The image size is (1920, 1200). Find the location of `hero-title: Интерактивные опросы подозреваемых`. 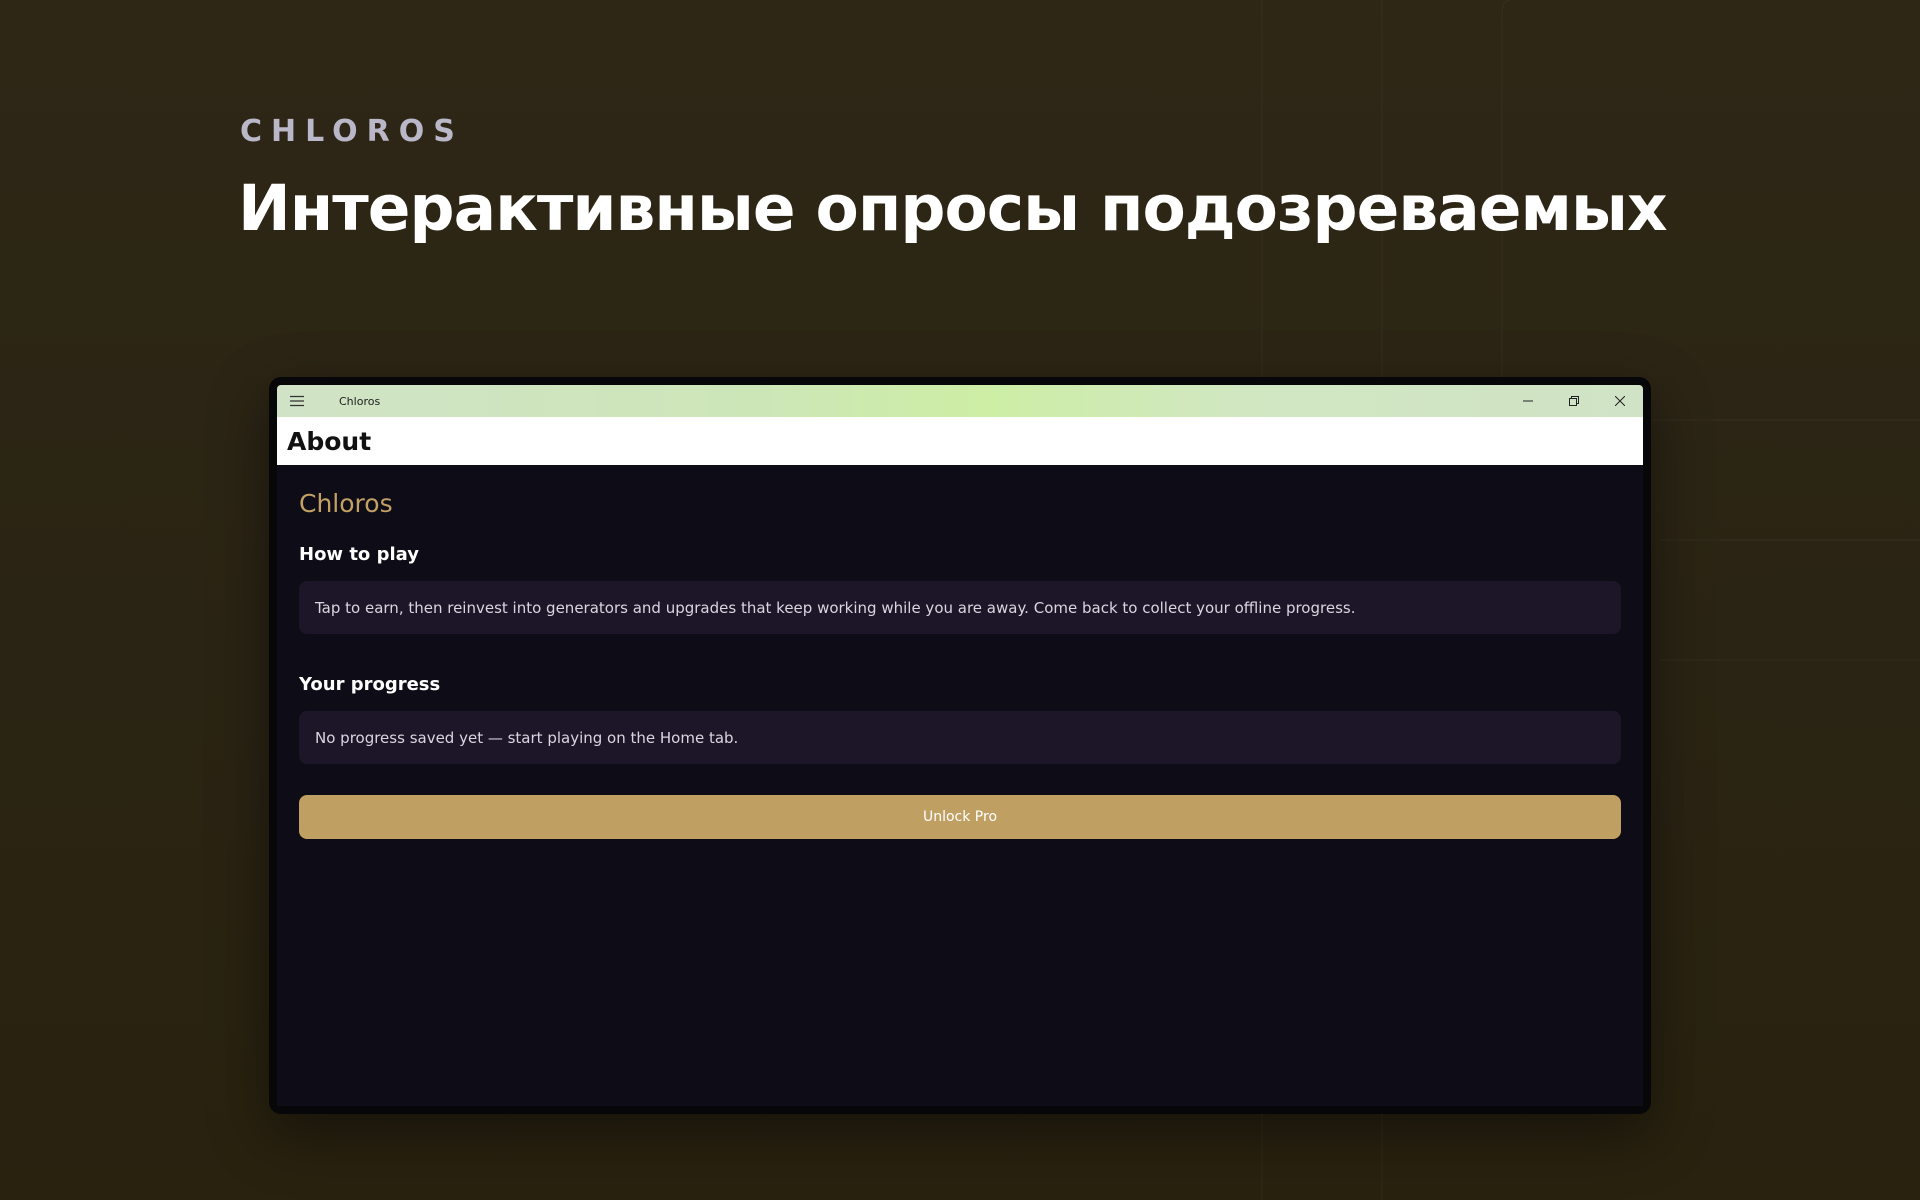

hero-title: Интерактивные опросы подозреваемых is located at coordinates (953, 208).